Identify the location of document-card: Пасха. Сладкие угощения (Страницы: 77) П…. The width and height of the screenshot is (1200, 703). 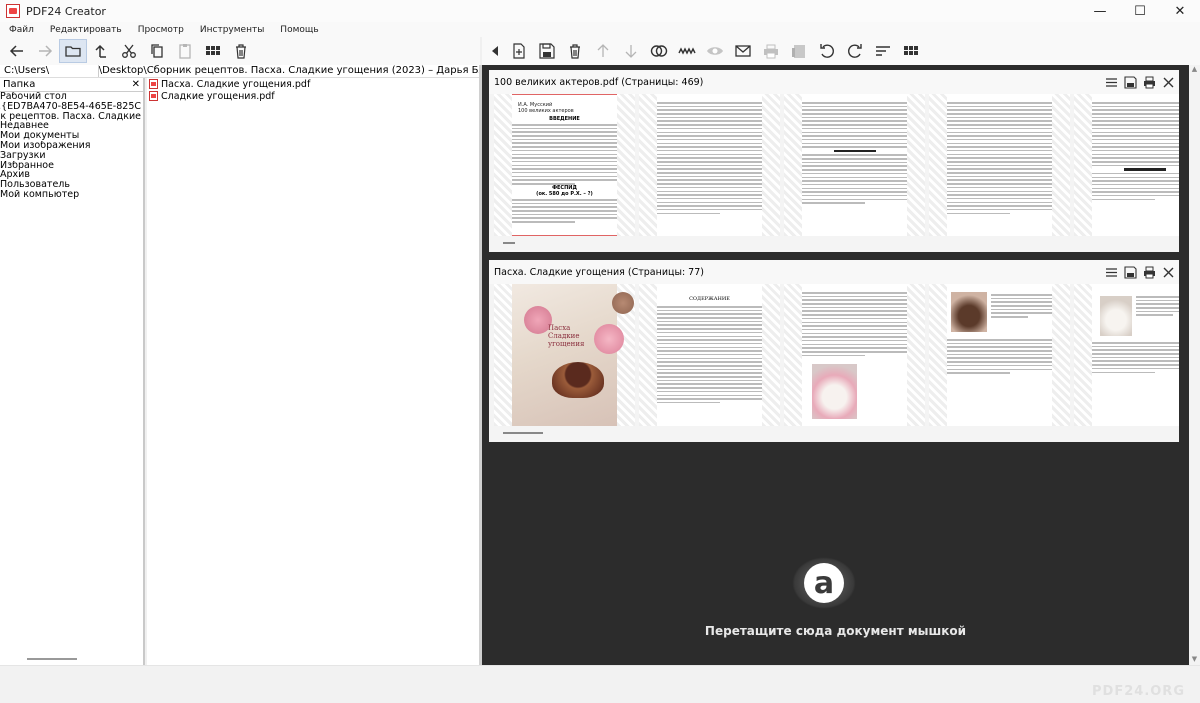
(834, 351).